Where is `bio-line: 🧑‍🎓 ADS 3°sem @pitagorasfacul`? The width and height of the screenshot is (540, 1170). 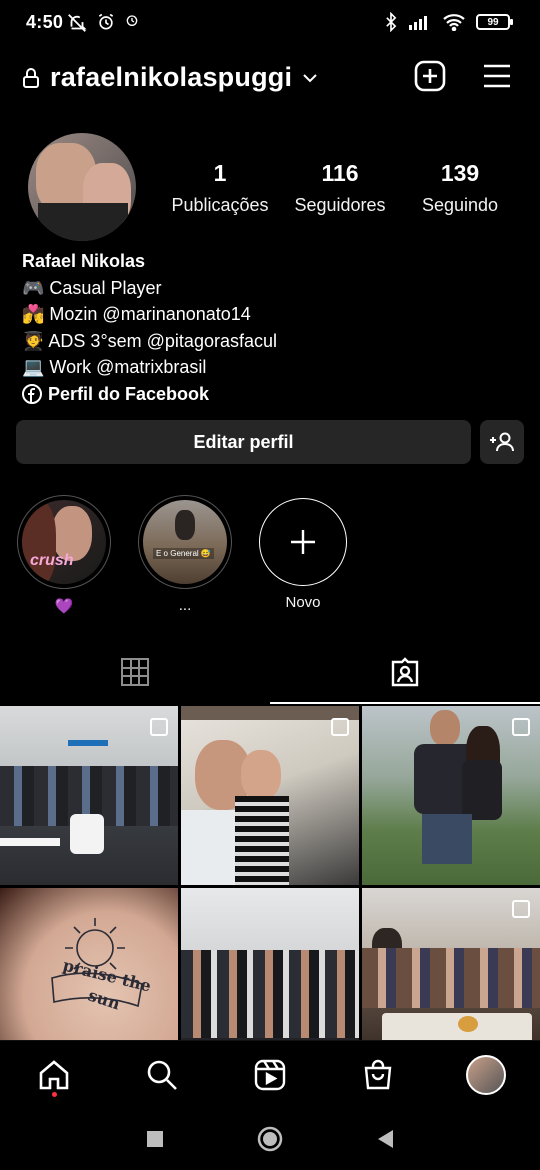
bio-line: 🧑‍🎓 ADS 3°sem @pitagorasfacul is located at coordinates (272, 341).